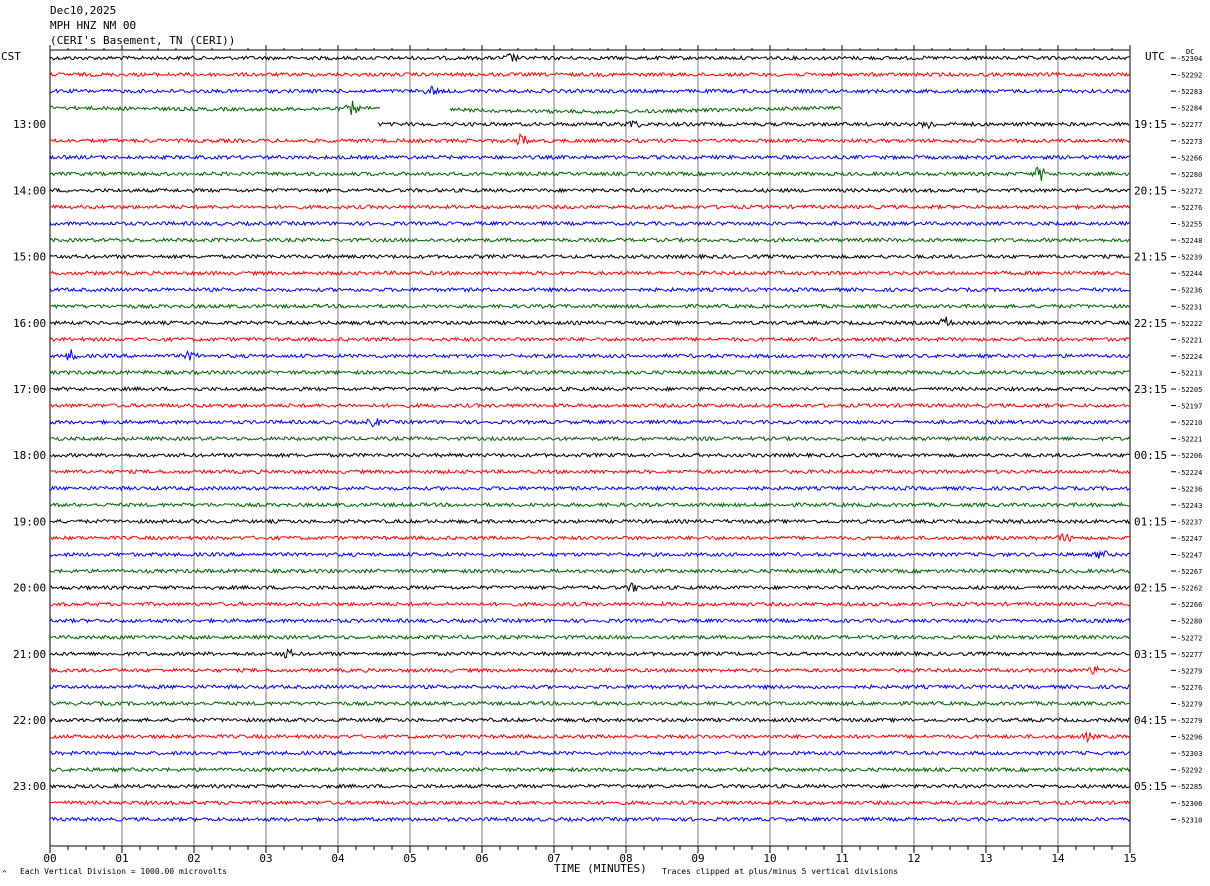  Describe the element at coordinates (29, 323) in the screenshot. I see `cst-hour-label: 16:00` at that location.